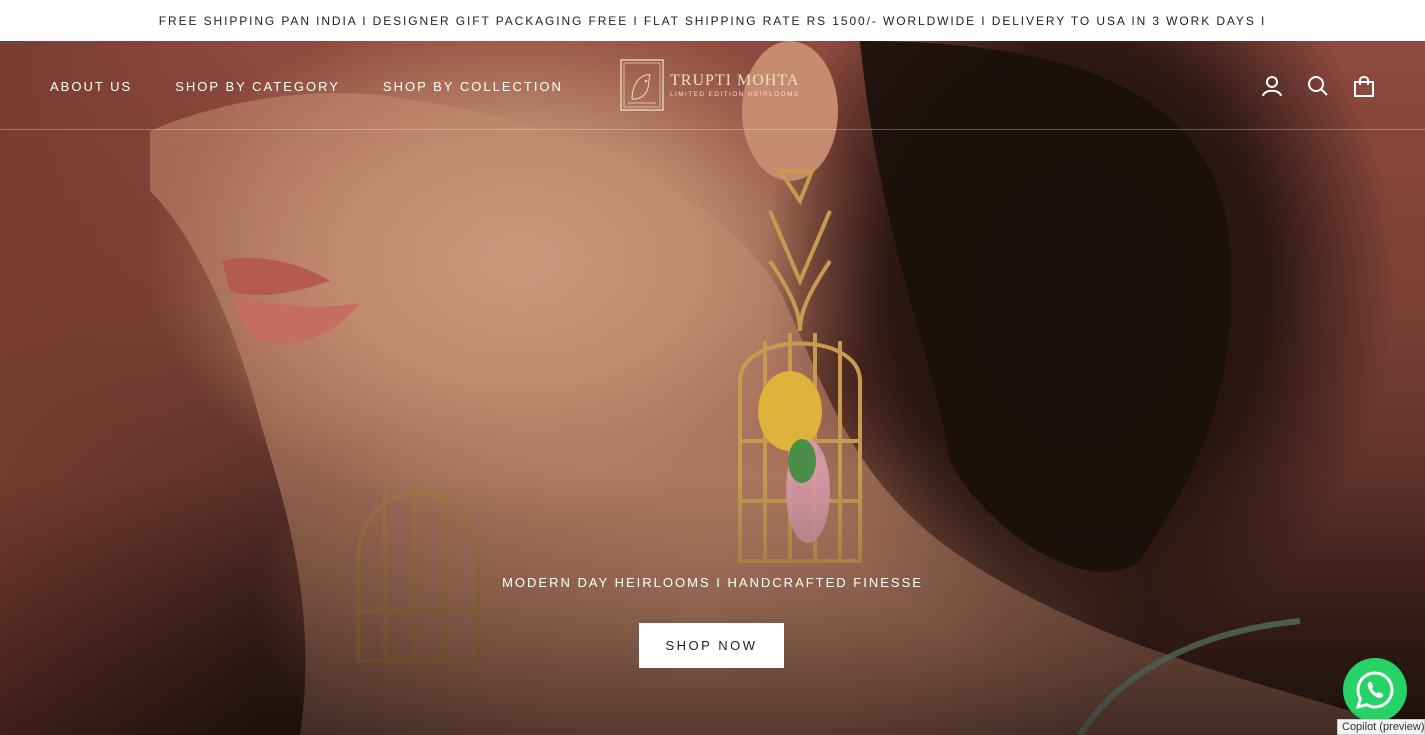  I want to click on header-icons, so click(1318, 86).